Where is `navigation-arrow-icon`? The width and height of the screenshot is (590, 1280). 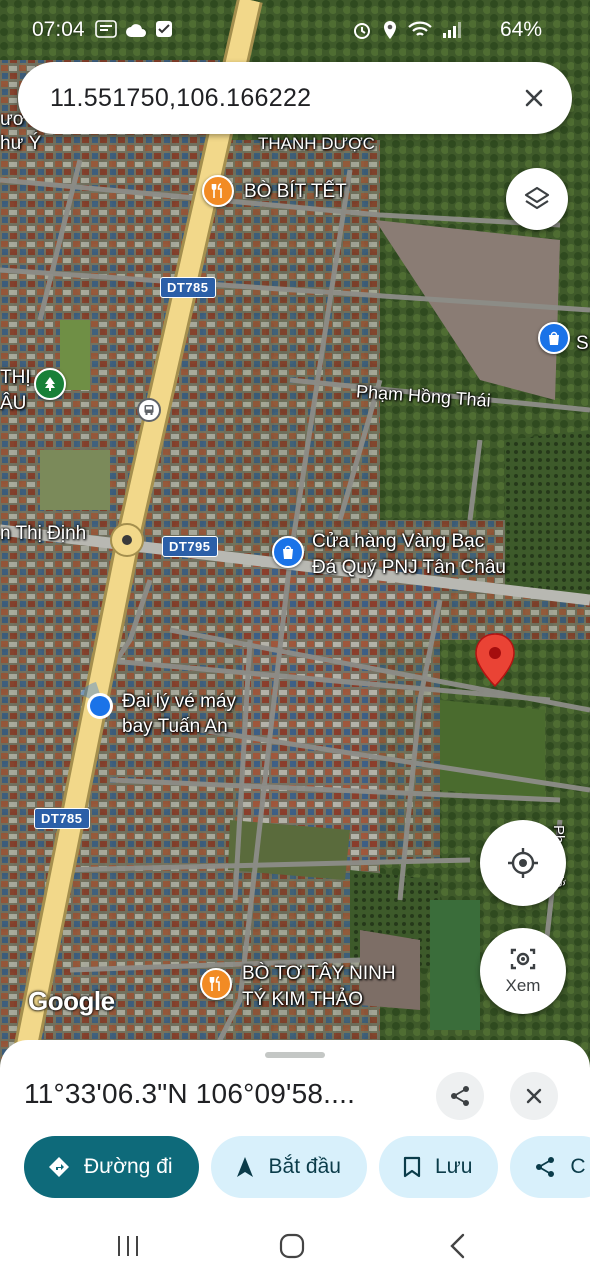
navigation-arrow-icon is located at coordinates (244, 1167).